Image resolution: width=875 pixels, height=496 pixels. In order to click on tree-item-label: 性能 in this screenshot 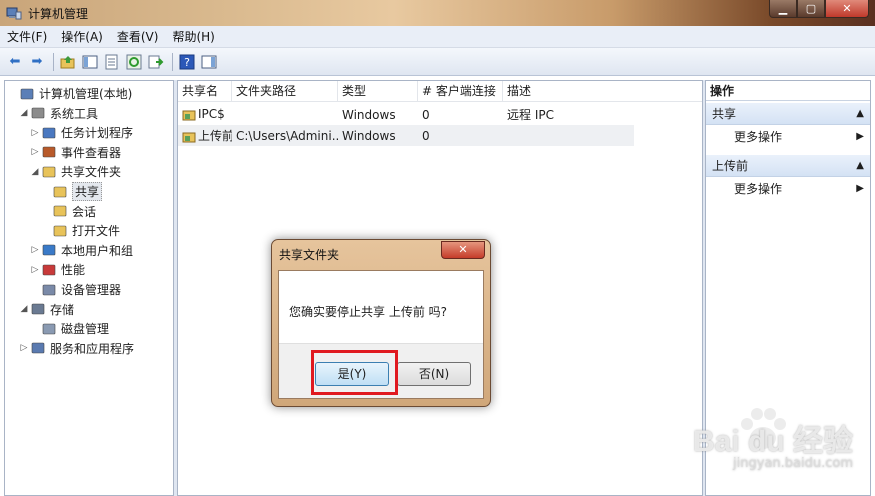, I will do `click(73, 270)`.